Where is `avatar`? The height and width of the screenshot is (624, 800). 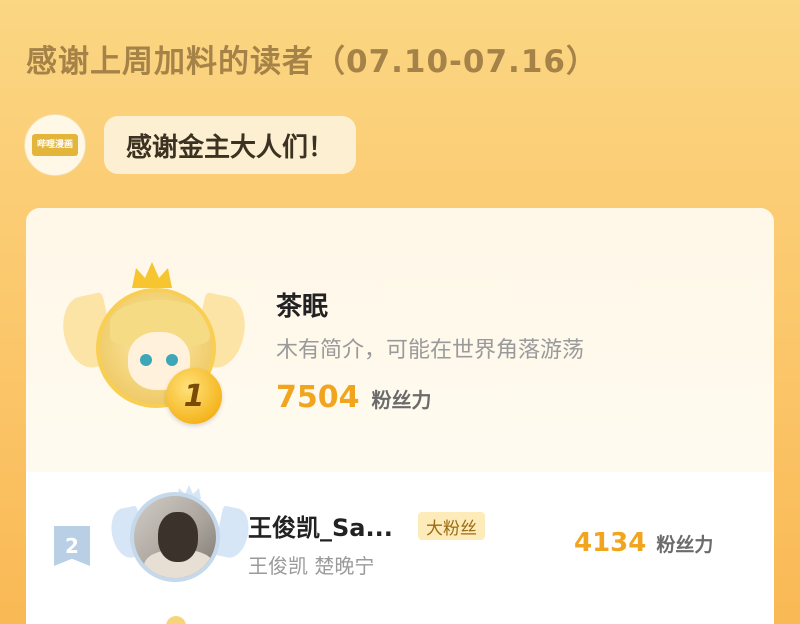 avatar is located at coordinates (175, 537).